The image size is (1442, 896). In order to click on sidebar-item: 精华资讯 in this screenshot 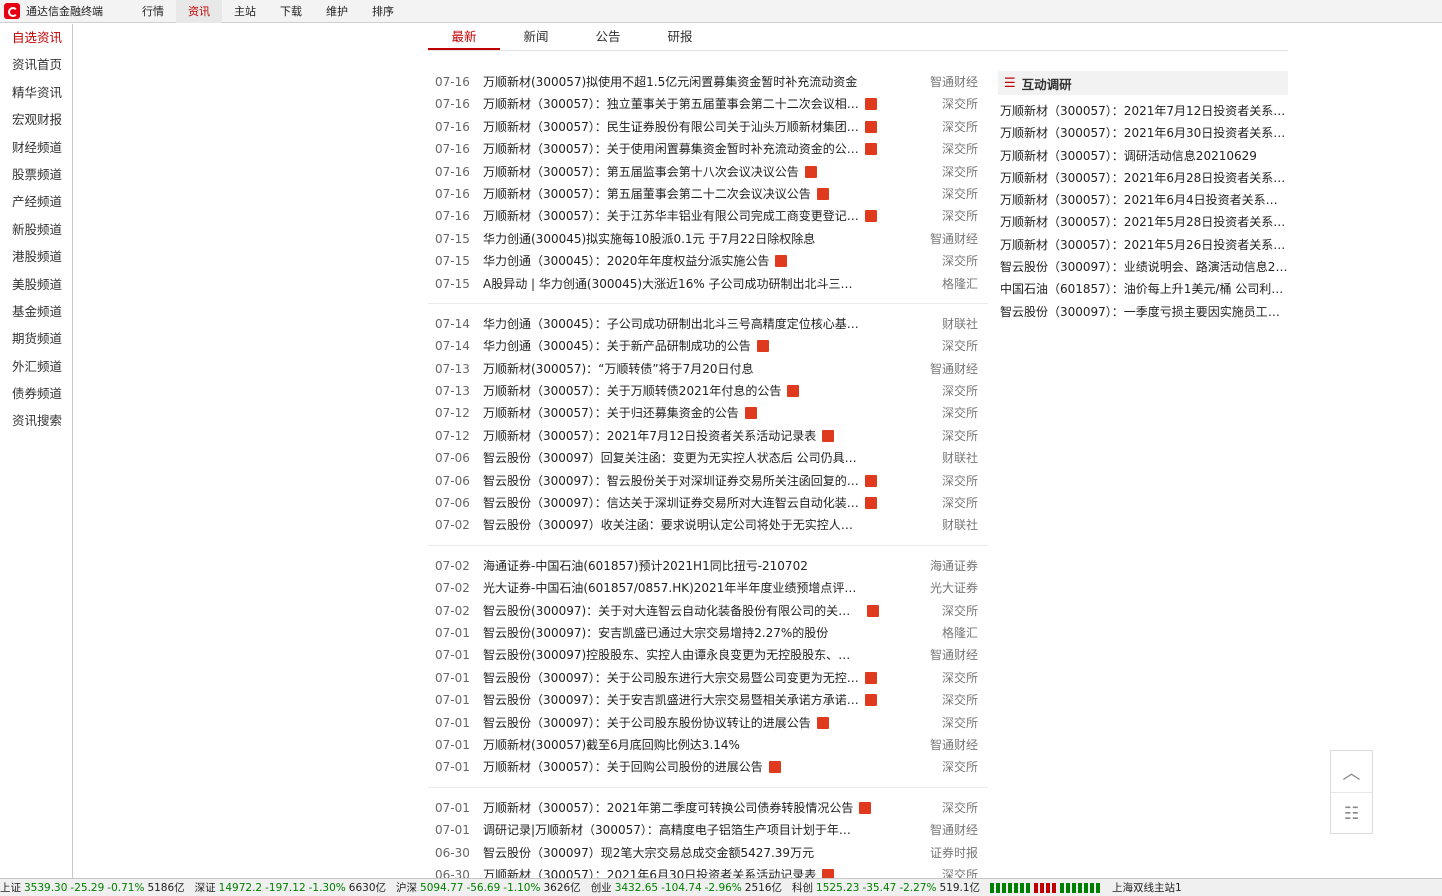, I will do `click(36, 92)`.